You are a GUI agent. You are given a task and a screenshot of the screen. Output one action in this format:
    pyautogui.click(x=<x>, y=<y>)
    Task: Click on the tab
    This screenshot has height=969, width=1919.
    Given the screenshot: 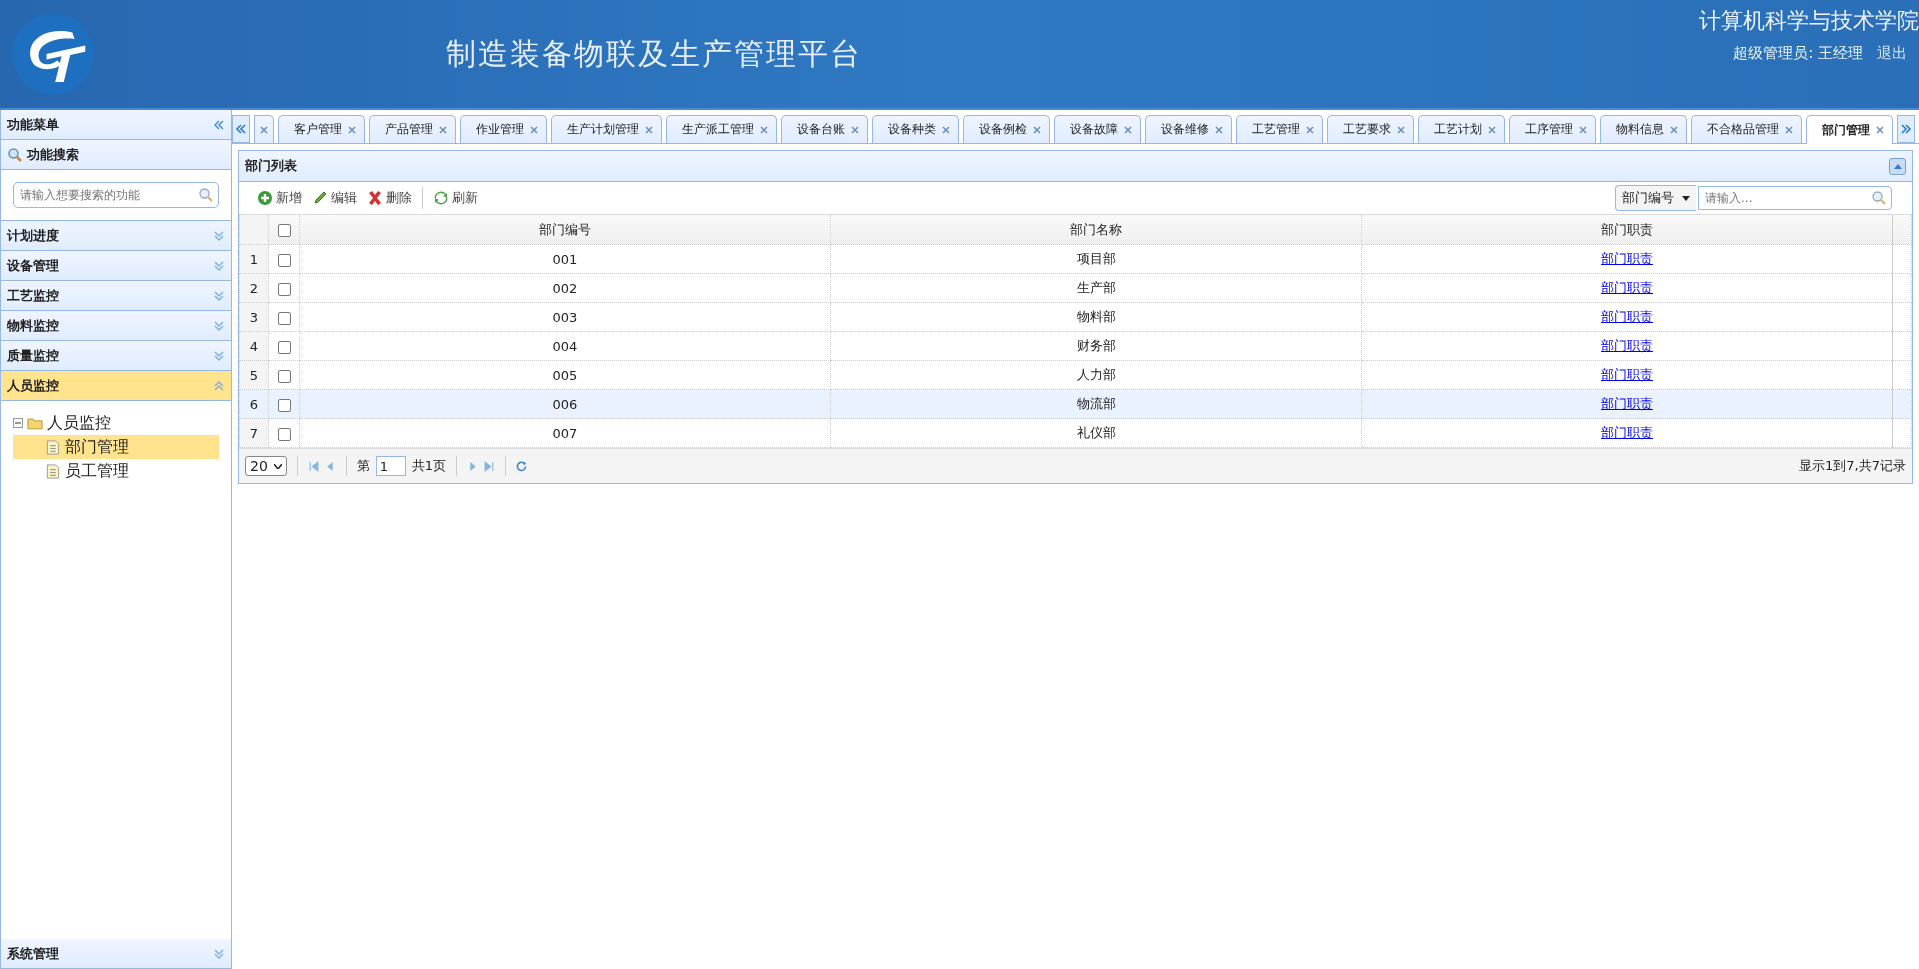 What is the action you would take?
    pyautogui.click(x=264, y=129)
    